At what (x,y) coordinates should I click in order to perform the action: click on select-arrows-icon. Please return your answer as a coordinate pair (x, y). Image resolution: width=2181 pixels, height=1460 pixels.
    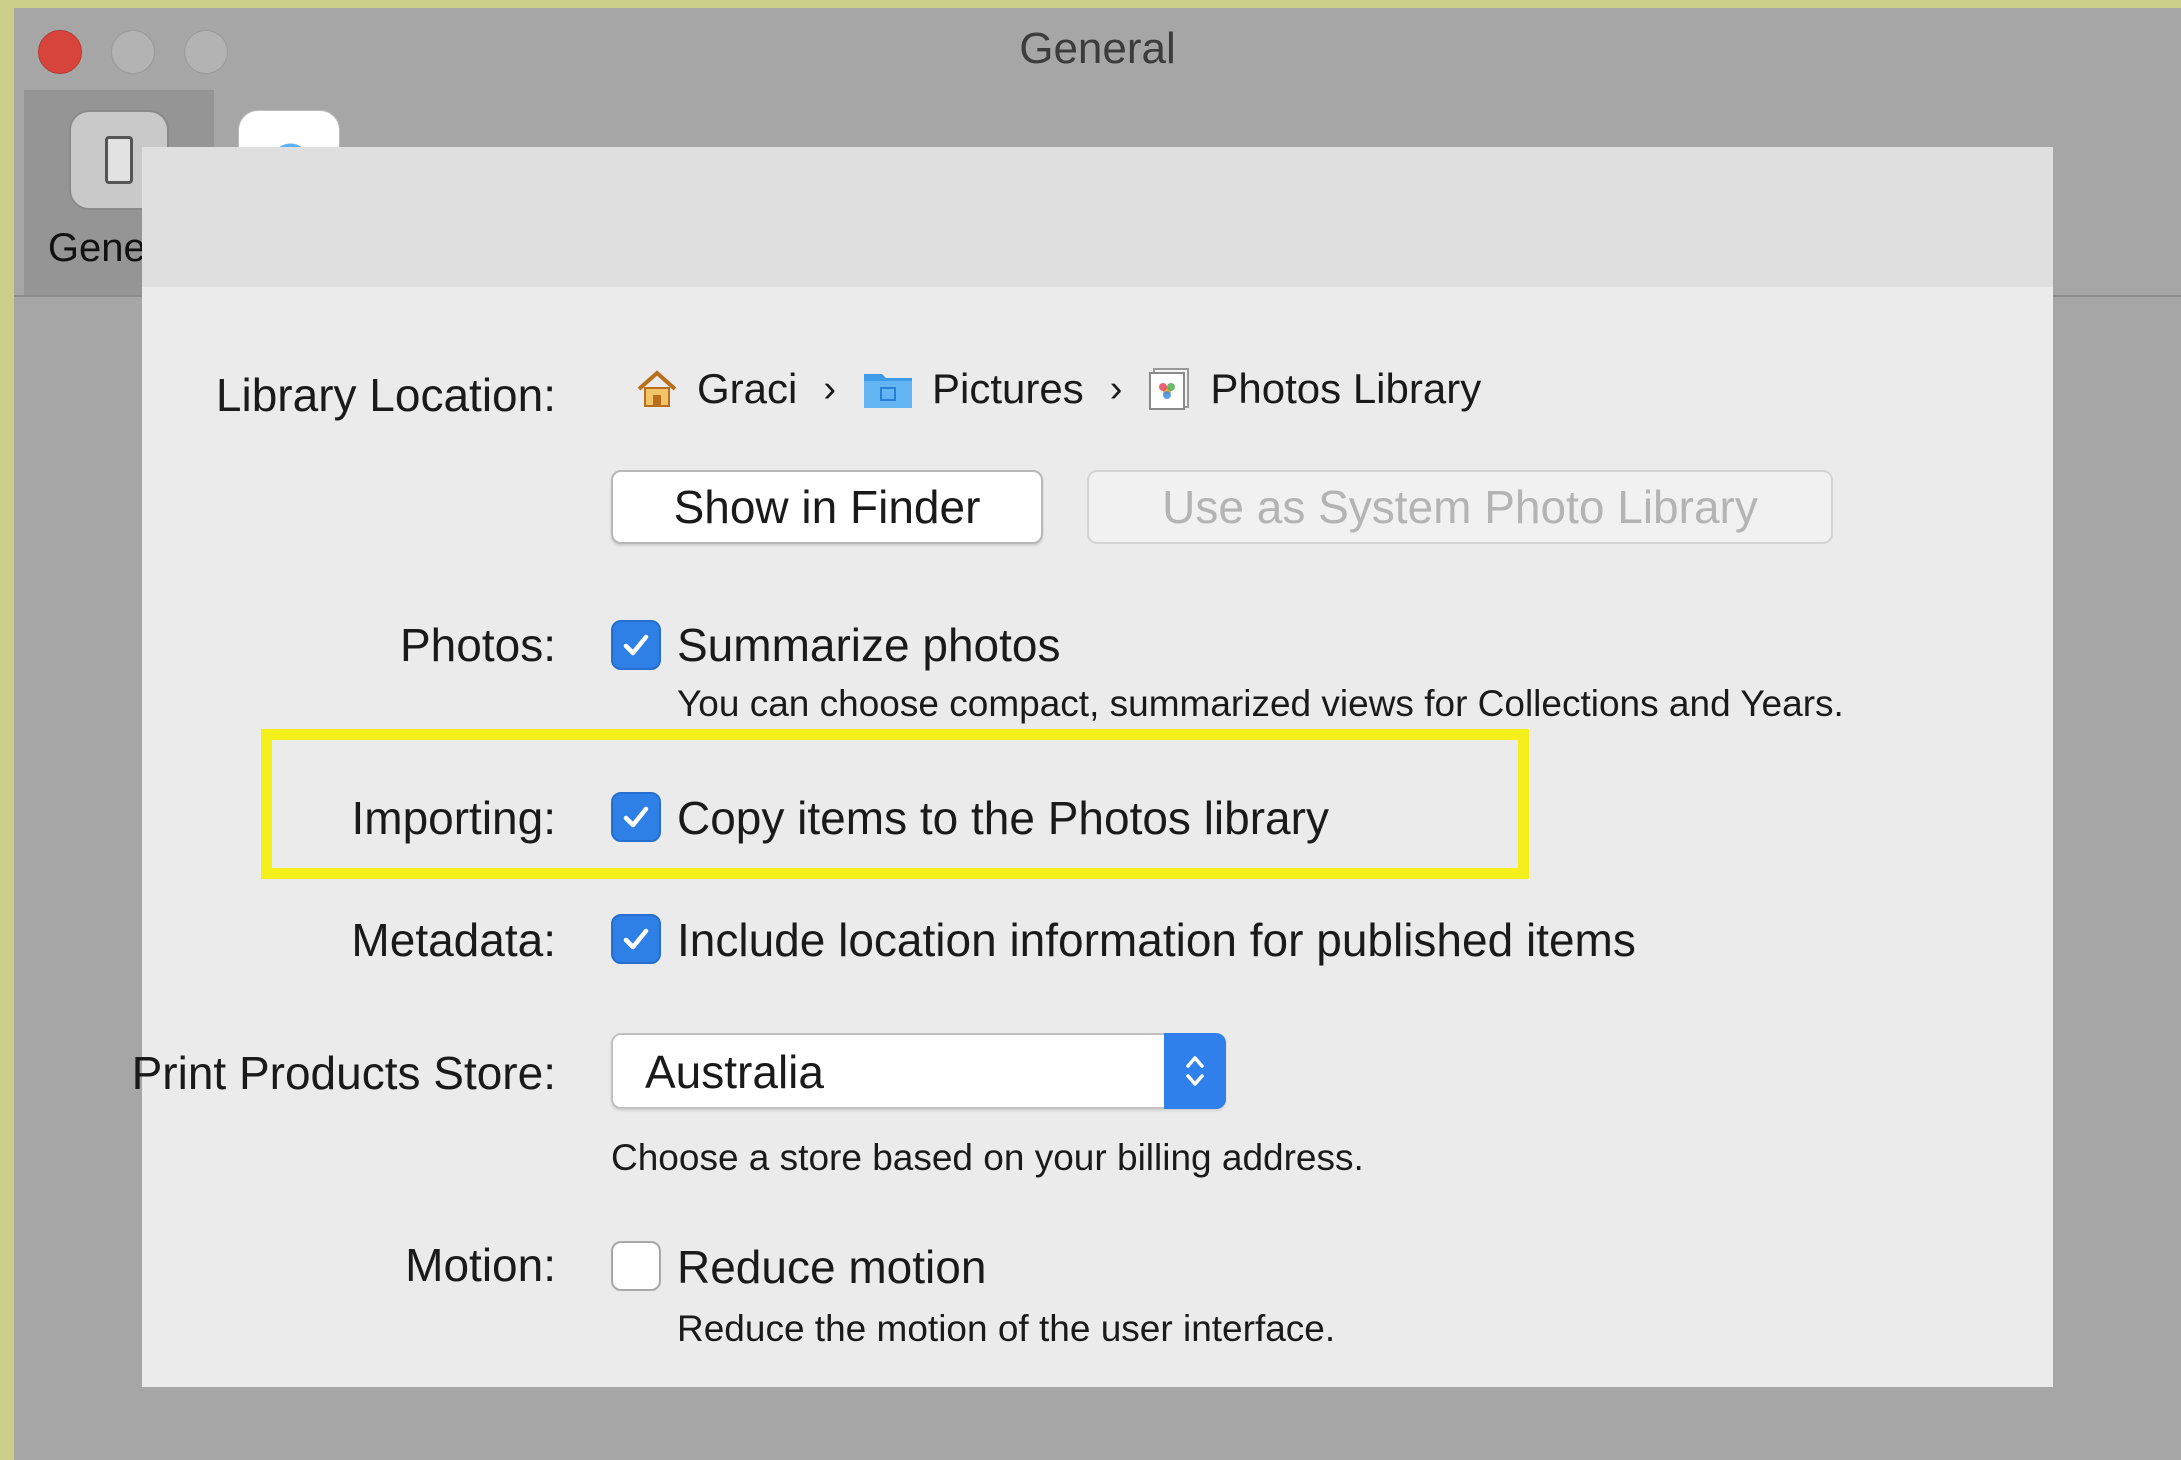
    Looking at the image, I should click on (1195, 1071).